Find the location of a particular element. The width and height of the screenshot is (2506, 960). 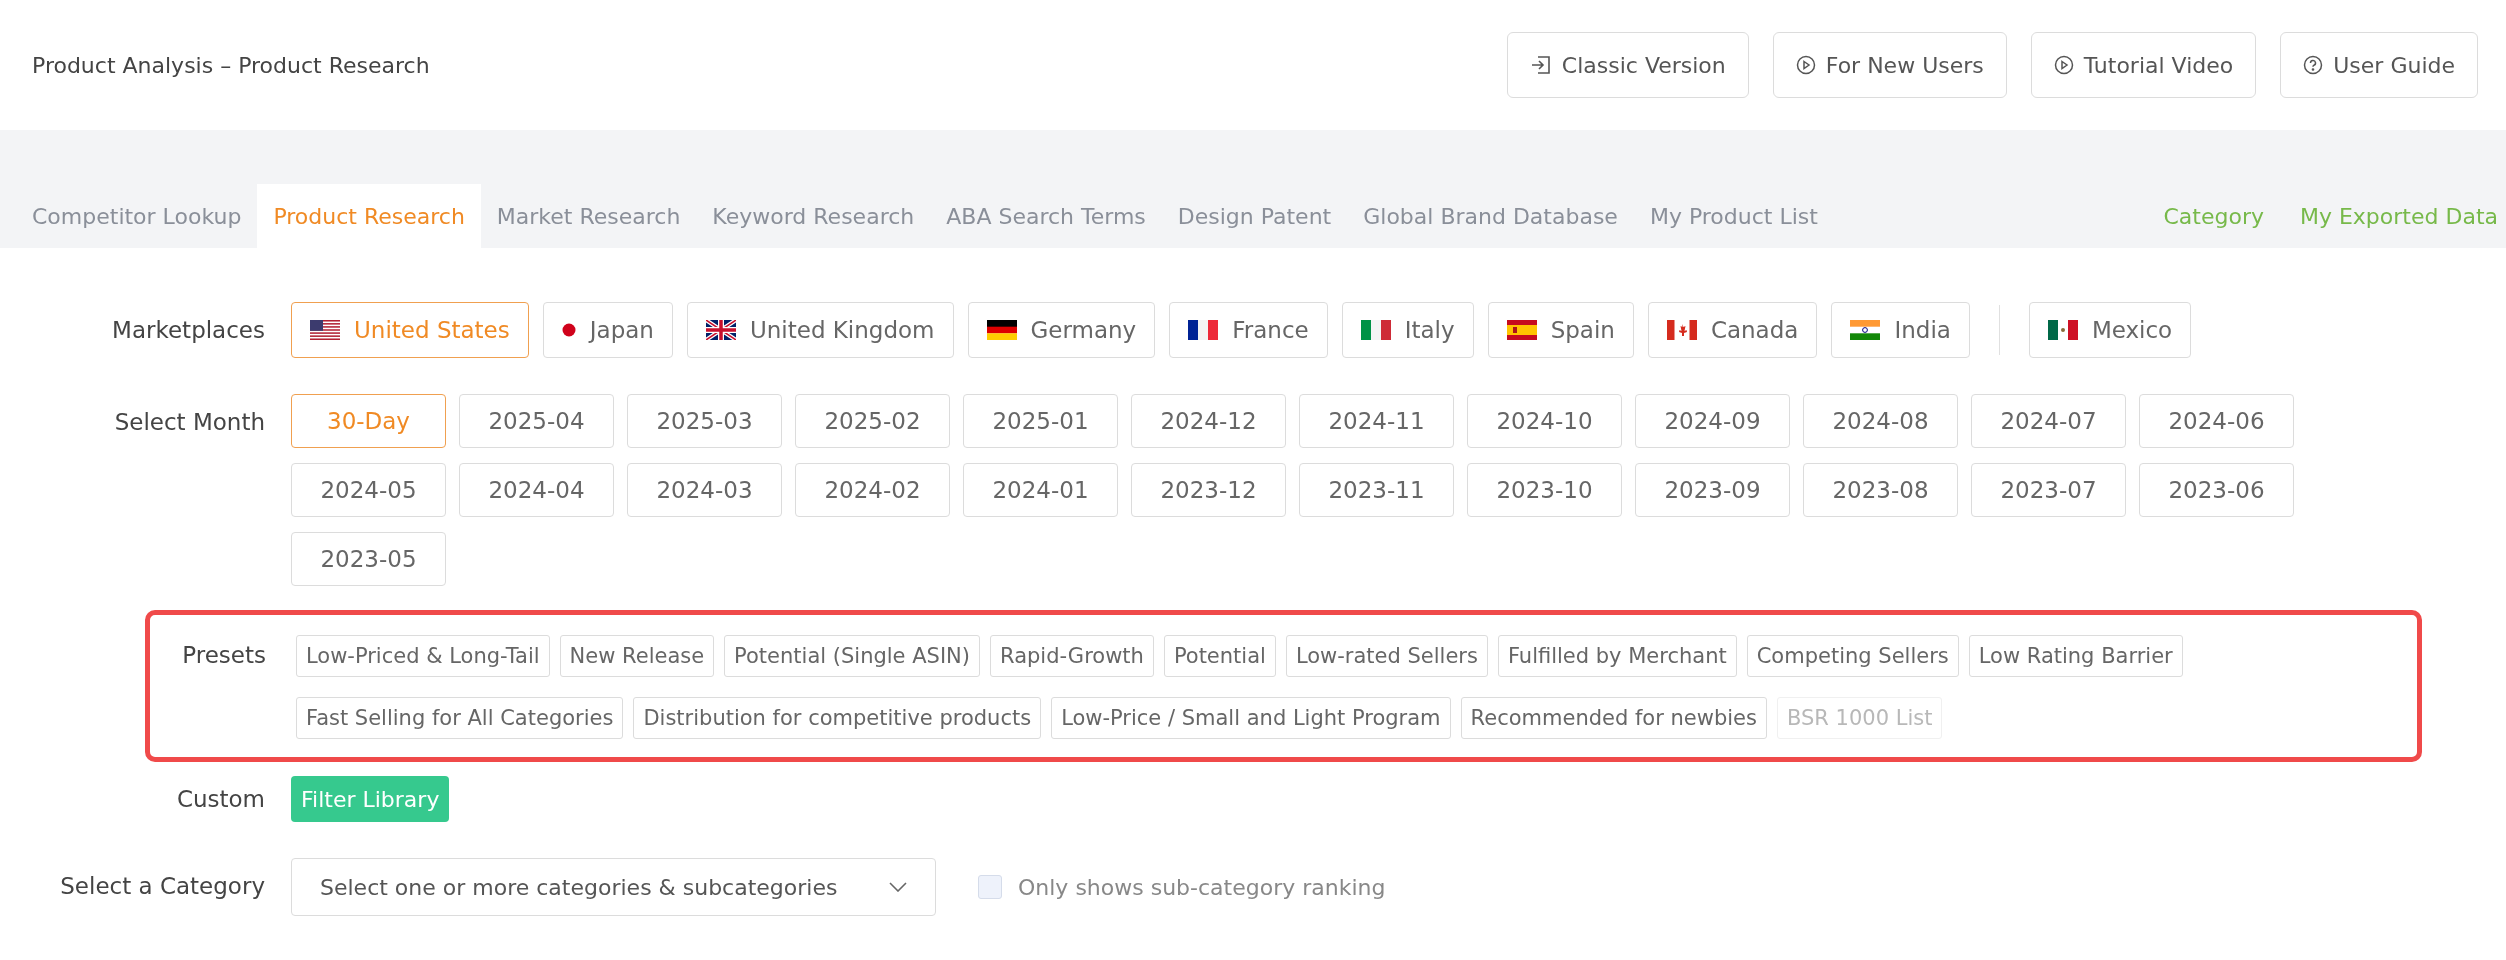

field-label: Select Month is located at coordinates (189, 422).